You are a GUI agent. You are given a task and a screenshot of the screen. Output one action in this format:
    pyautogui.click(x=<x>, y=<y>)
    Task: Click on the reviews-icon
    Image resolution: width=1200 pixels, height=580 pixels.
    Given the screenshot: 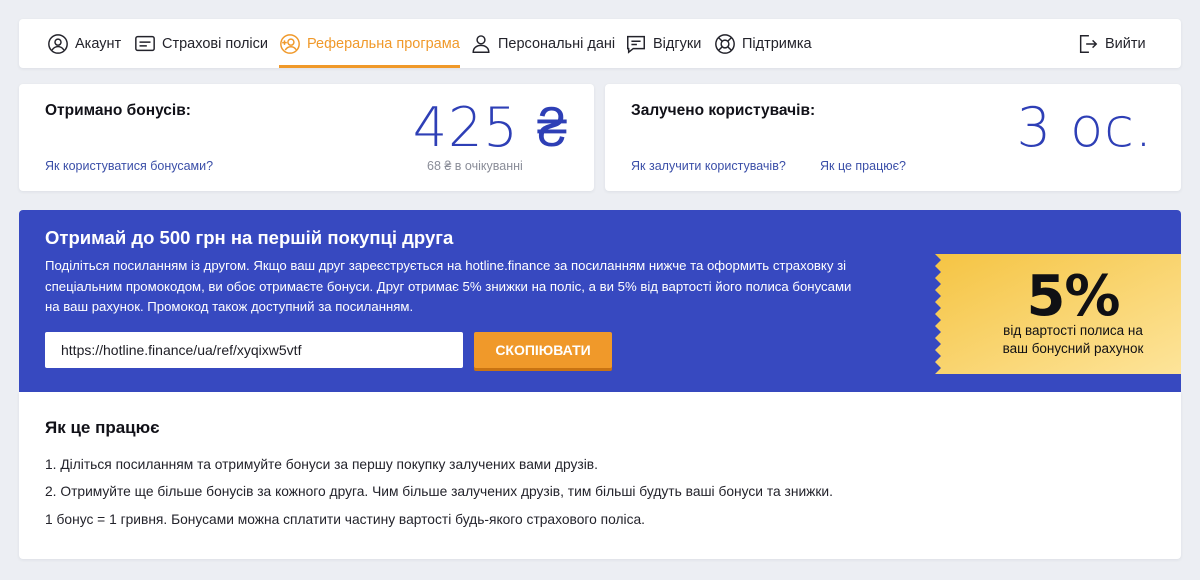 What is the action you would take?
    pyautogui.click(x=636, y=44)
    